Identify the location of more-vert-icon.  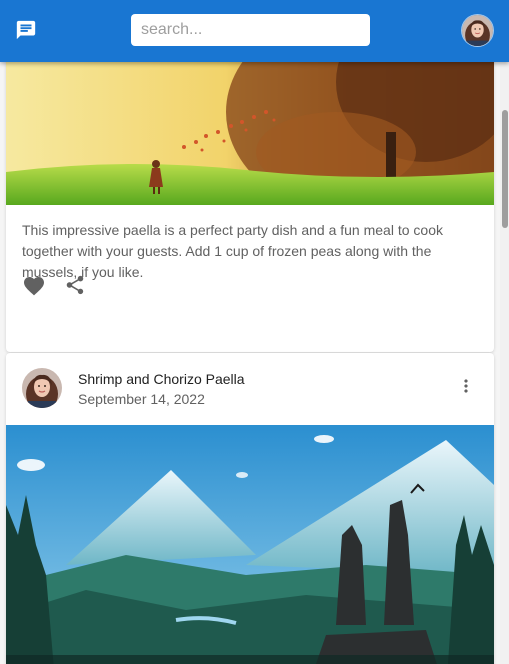
(466, 386).